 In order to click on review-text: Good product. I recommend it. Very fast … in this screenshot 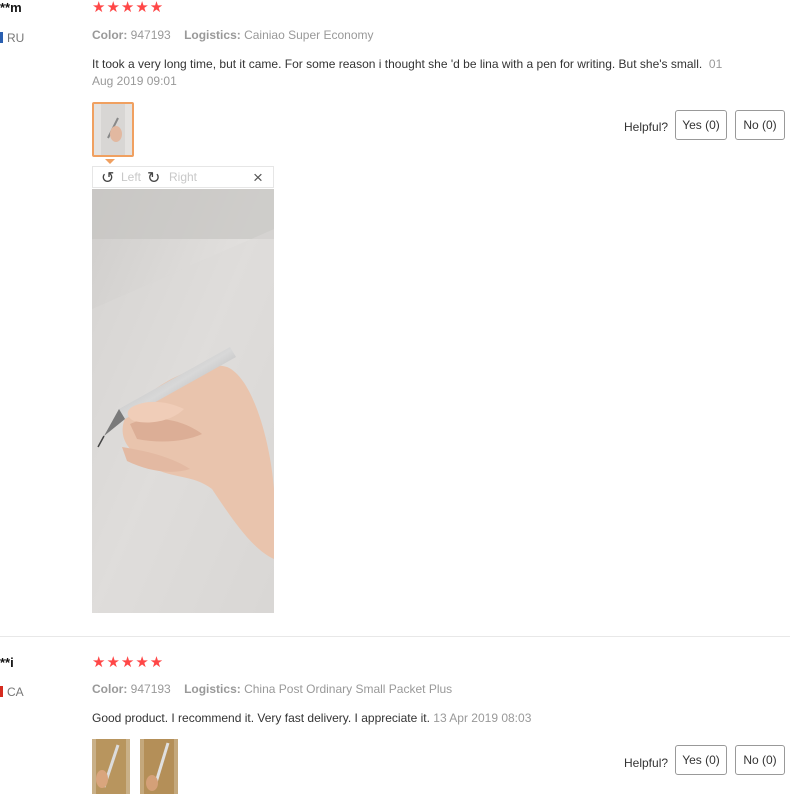, I will do `click(412, 718)`.